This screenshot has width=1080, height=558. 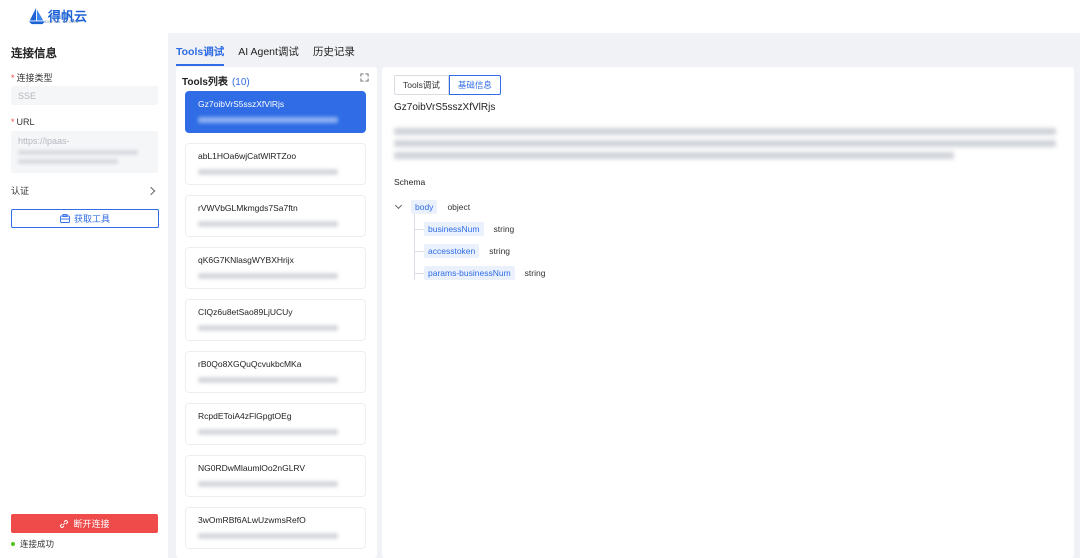 What do you see at coordinates (65, 218) in the screenshot?
I see `toolbox-icon` at bounding box center [65, 218].